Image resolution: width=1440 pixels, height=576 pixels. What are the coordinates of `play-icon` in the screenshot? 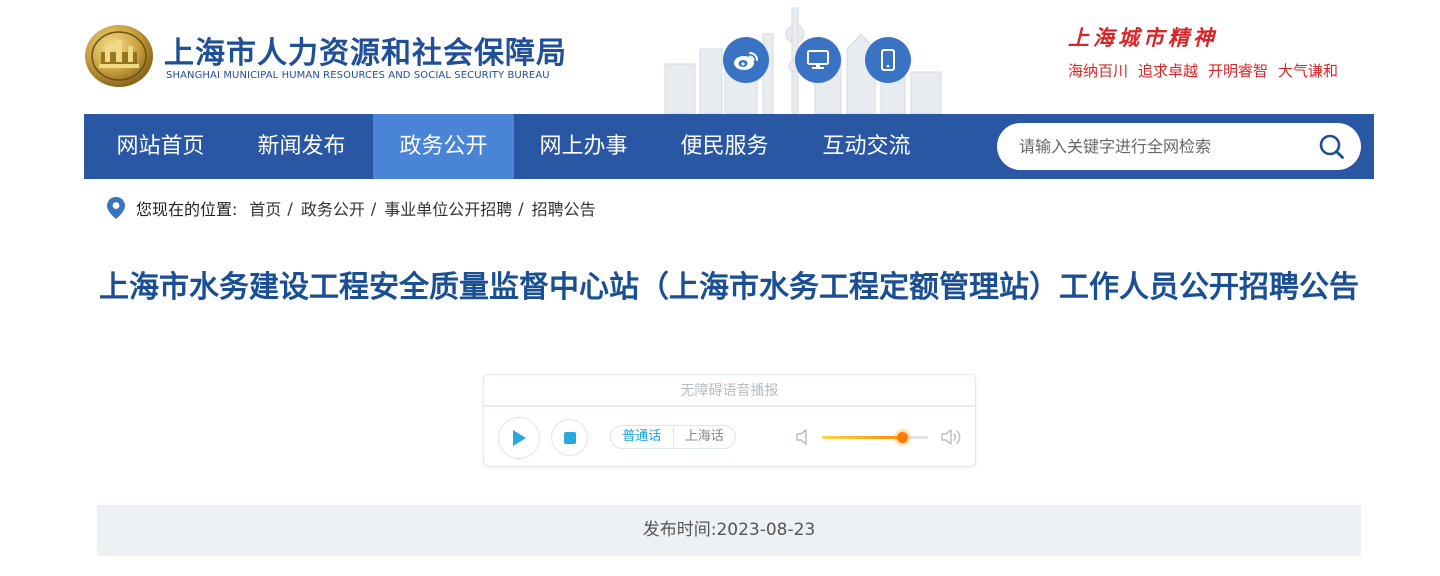 It's located at (519, 438).